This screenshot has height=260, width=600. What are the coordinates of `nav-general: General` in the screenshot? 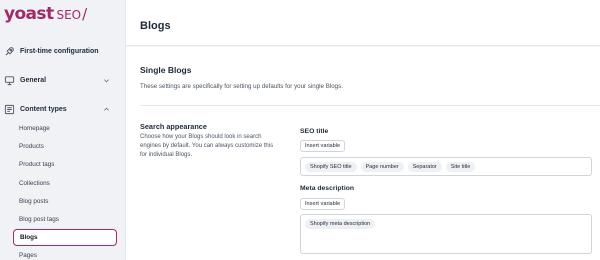 It's located at (56, 80).